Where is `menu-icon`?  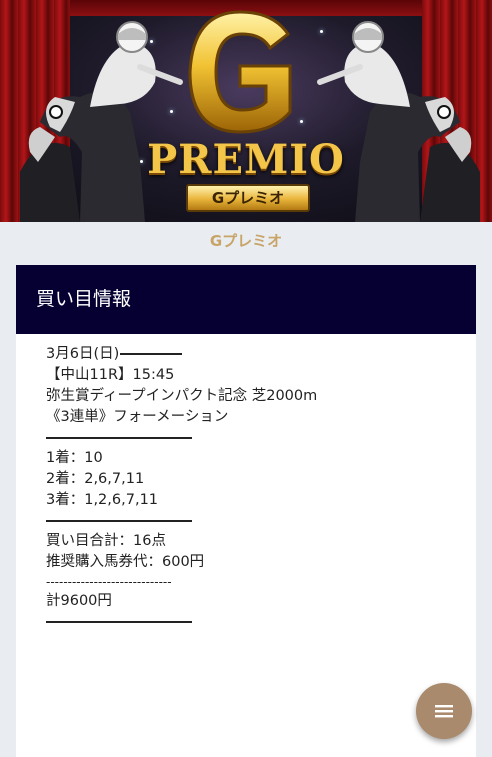 menu-icon is located at coordinates (444, 711).